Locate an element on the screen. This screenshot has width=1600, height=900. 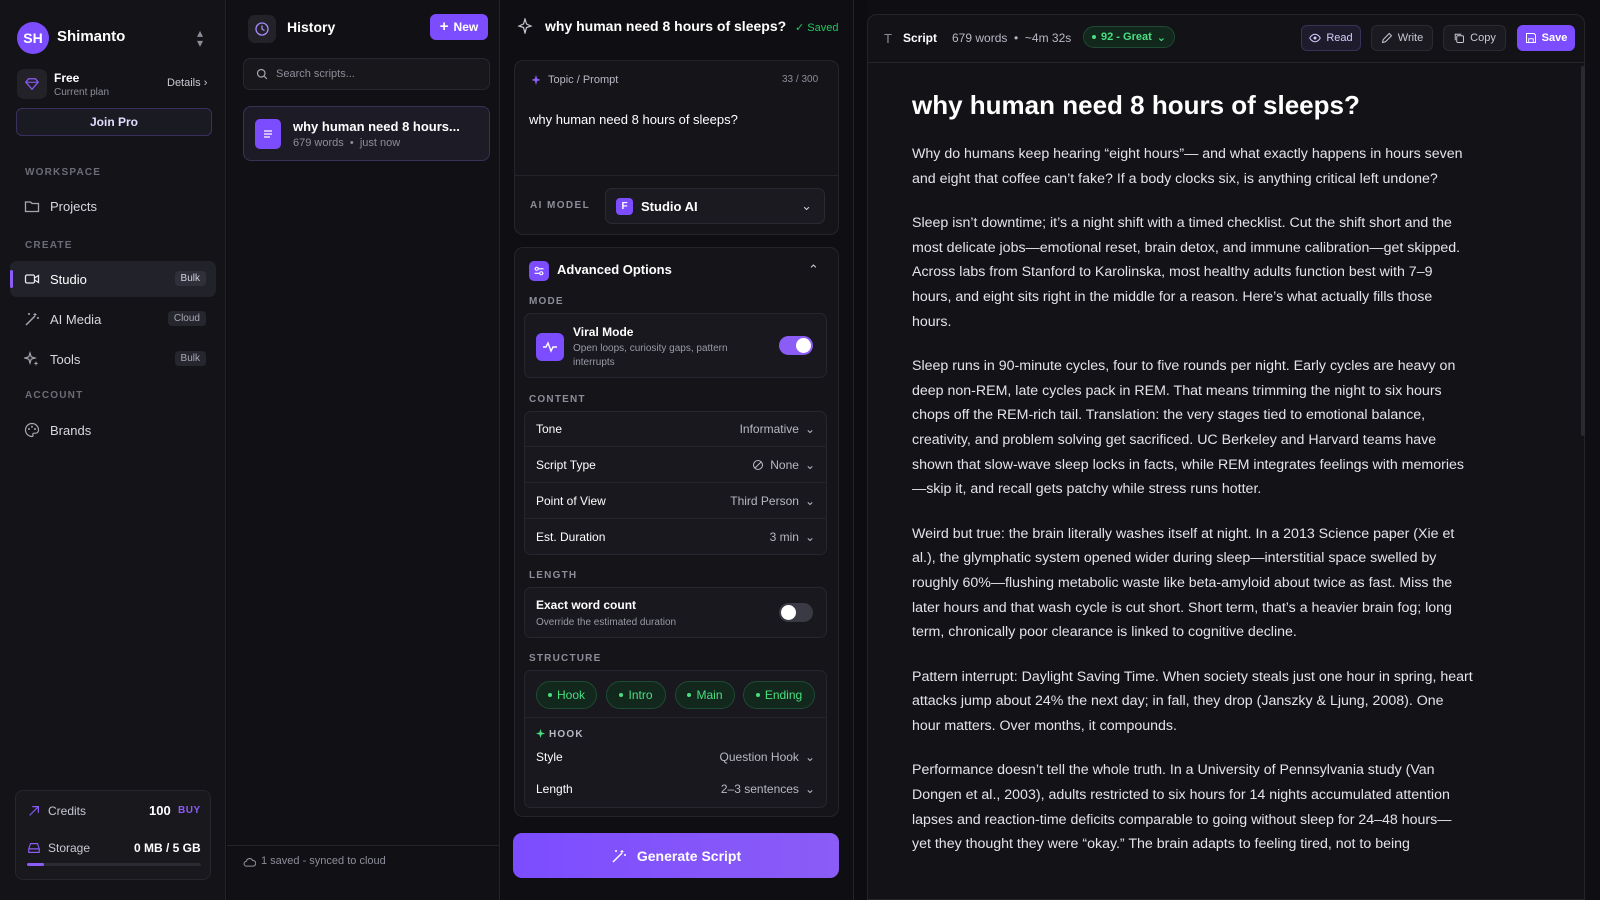
generate-script-button: Generate Script is located at coordinates (676, 855).